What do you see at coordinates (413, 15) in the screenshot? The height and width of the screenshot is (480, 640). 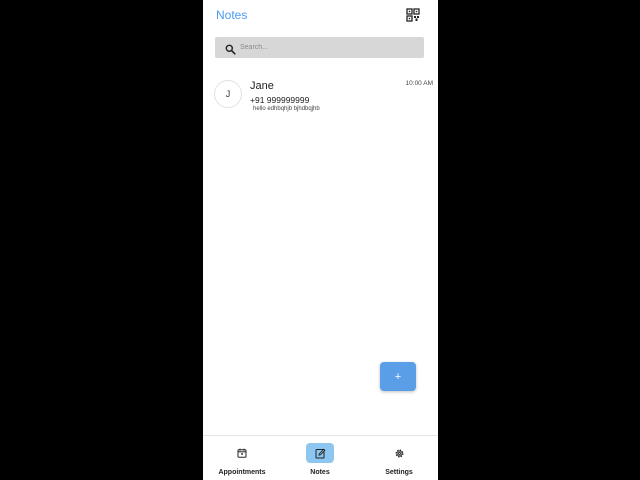 I see `qr-code-icon` at bounding box center [413, 15].